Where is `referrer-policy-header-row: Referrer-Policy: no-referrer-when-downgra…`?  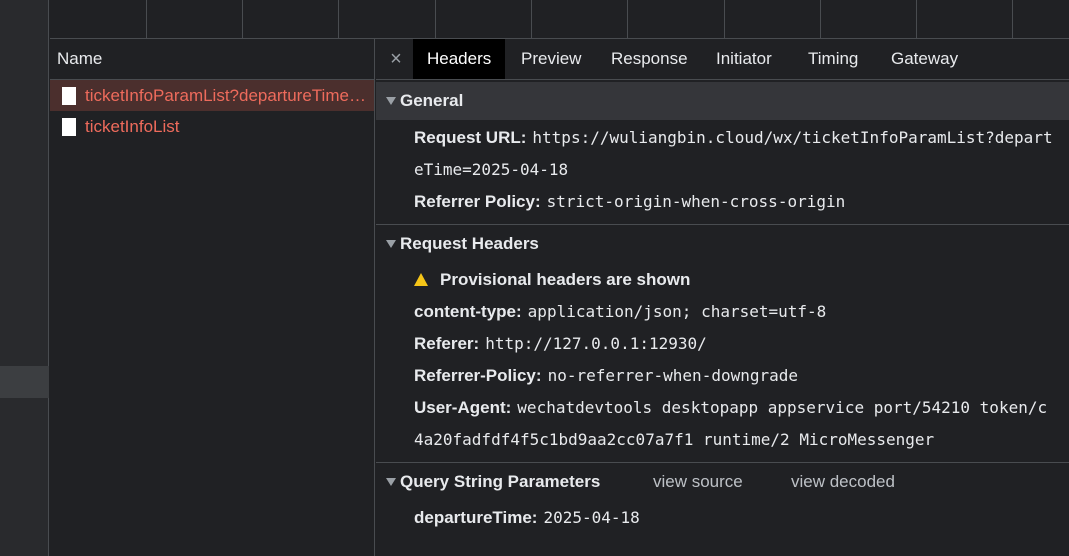 referrer-policy-header-row: Referrer-Policy: no-referrer-when-downgra… is located at coordinates (722, 376).